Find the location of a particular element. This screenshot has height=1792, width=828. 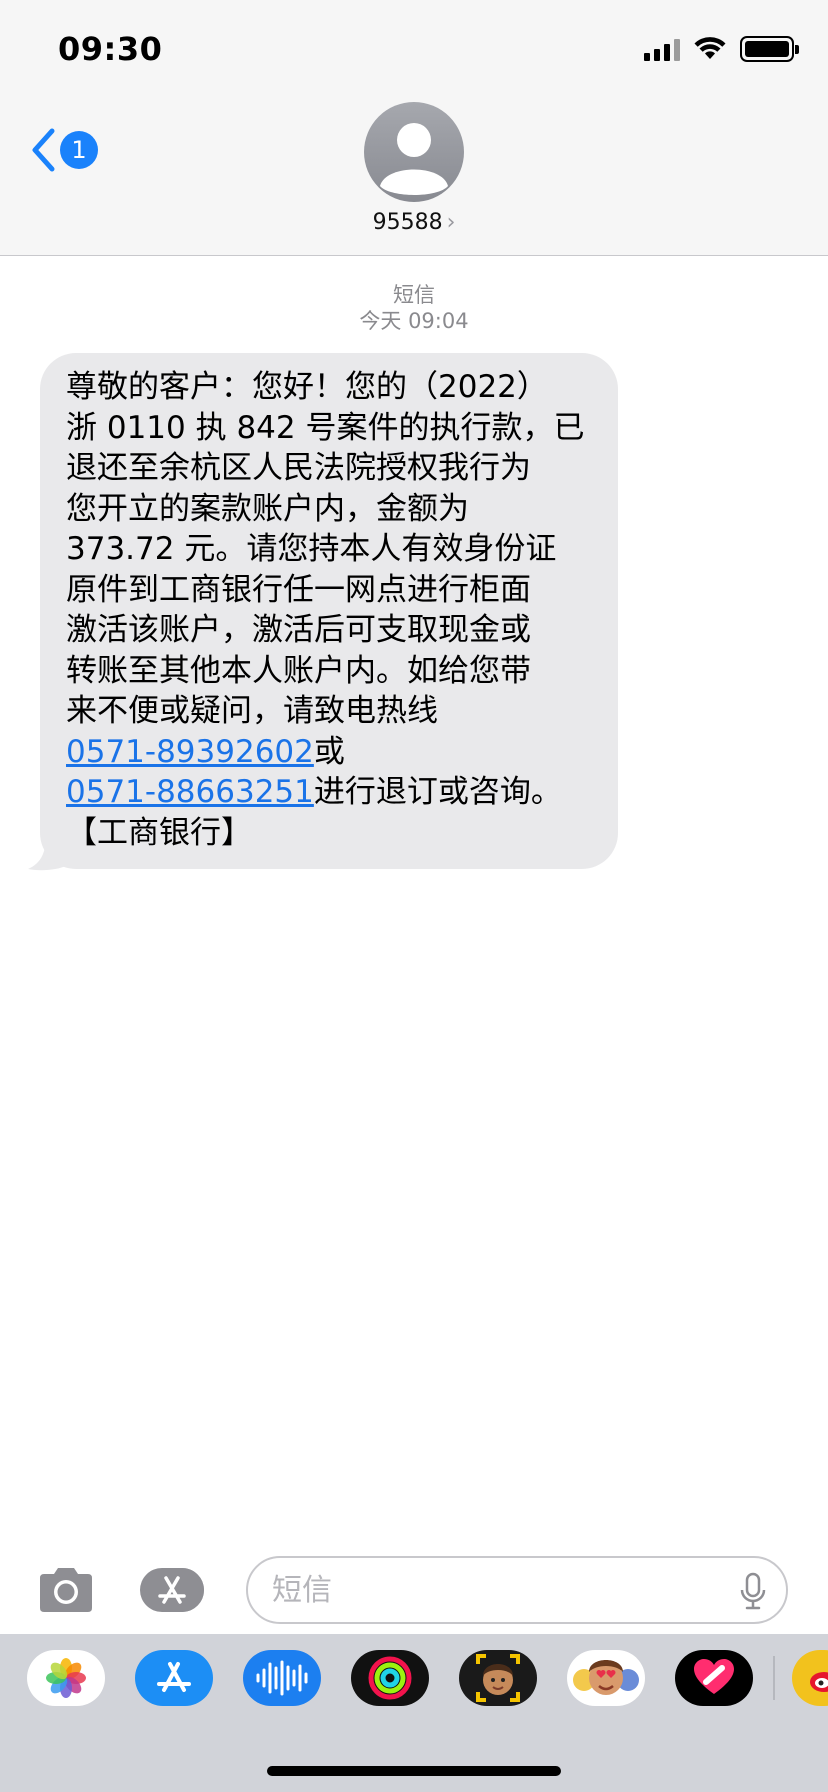

digital-touch-icon is located at coordinates (714, 1676).